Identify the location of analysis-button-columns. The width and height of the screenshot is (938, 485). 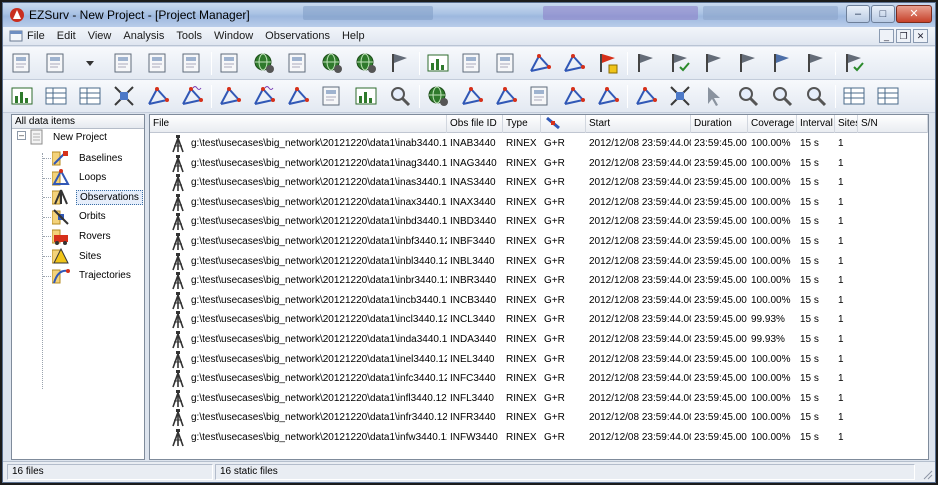
(854, 96).